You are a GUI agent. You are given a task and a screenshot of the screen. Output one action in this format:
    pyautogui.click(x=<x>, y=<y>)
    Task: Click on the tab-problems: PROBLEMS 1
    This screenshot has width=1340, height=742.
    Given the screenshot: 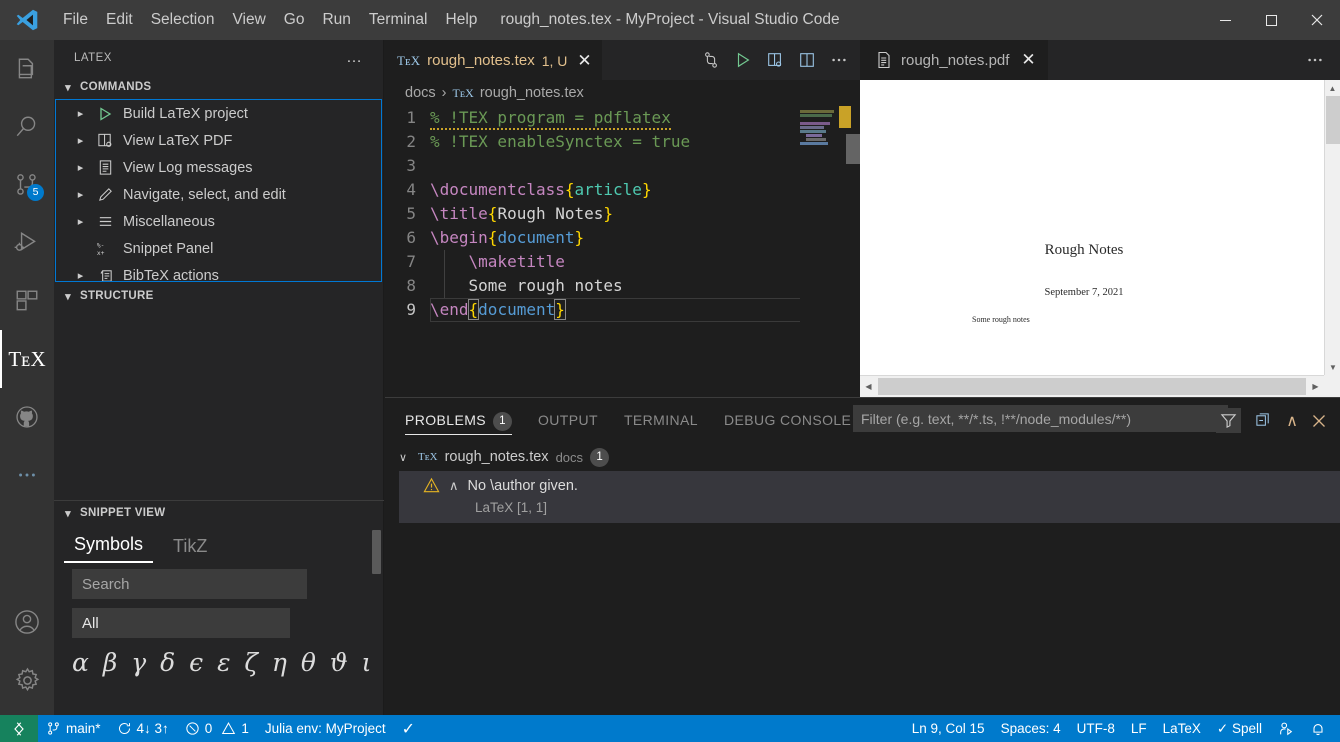 What is the action you would take?
    pyautogui.click(x=458, y=420)
    